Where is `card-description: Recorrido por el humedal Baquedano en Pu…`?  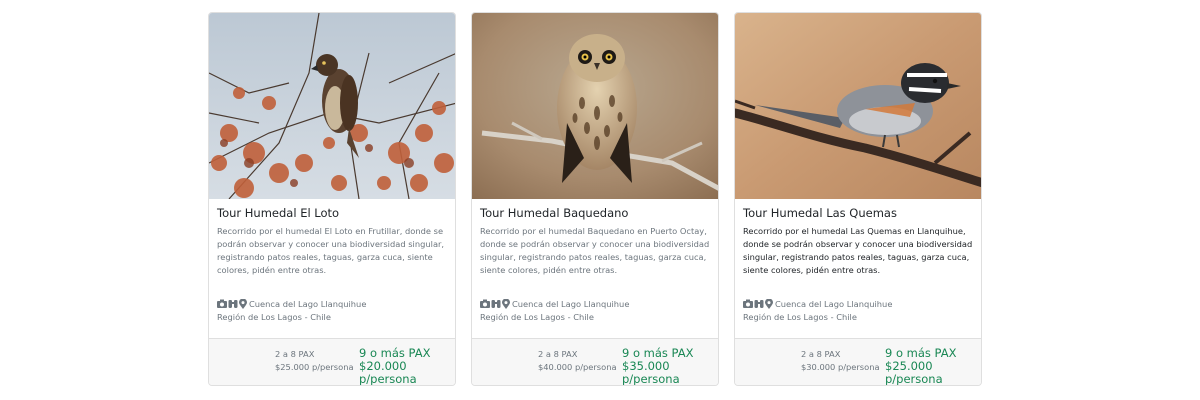 card-description: Recorrido por el humedal Baquedano en Pu… is located at coordinates (595, 250).